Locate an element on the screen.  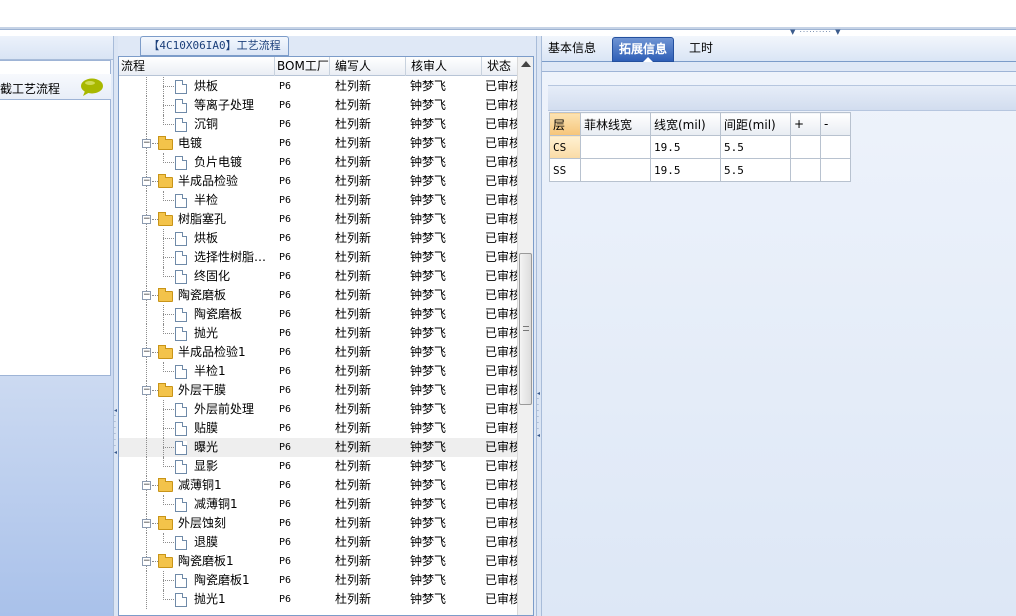
splitter-grip: ▼ ·········· ▼ is located at coordinates (823, 32).